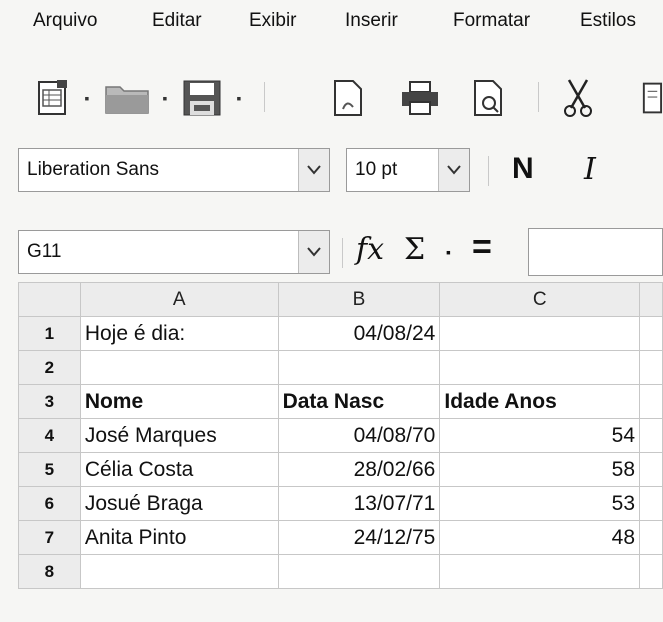 This screenshot has width=663, height=622. Describe the element at coordinates (370, 249) in the screenshot. I see `function-wizard-button: fx` at that location.